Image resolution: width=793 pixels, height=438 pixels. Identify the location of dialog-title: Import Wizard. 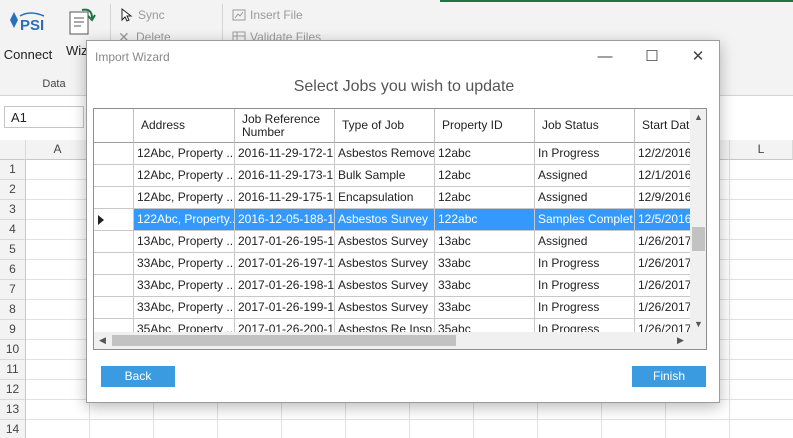
(132, 57).